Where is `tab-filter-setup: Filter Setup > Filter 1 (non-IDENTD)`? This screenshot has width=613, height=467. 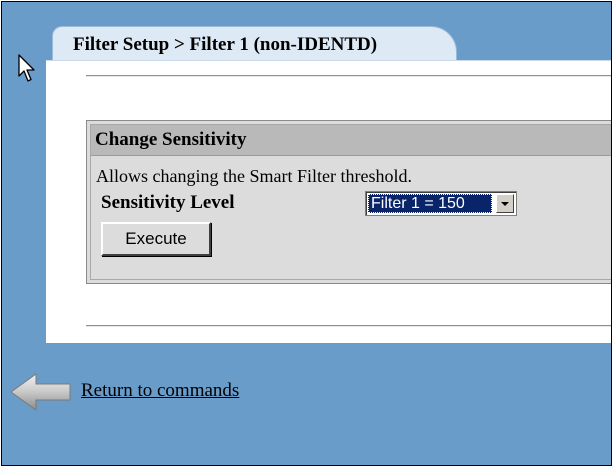
tab-filter-setup: Filter Setup > Filter 1 (non-IDENTD) is located at coordinates (254, 45).